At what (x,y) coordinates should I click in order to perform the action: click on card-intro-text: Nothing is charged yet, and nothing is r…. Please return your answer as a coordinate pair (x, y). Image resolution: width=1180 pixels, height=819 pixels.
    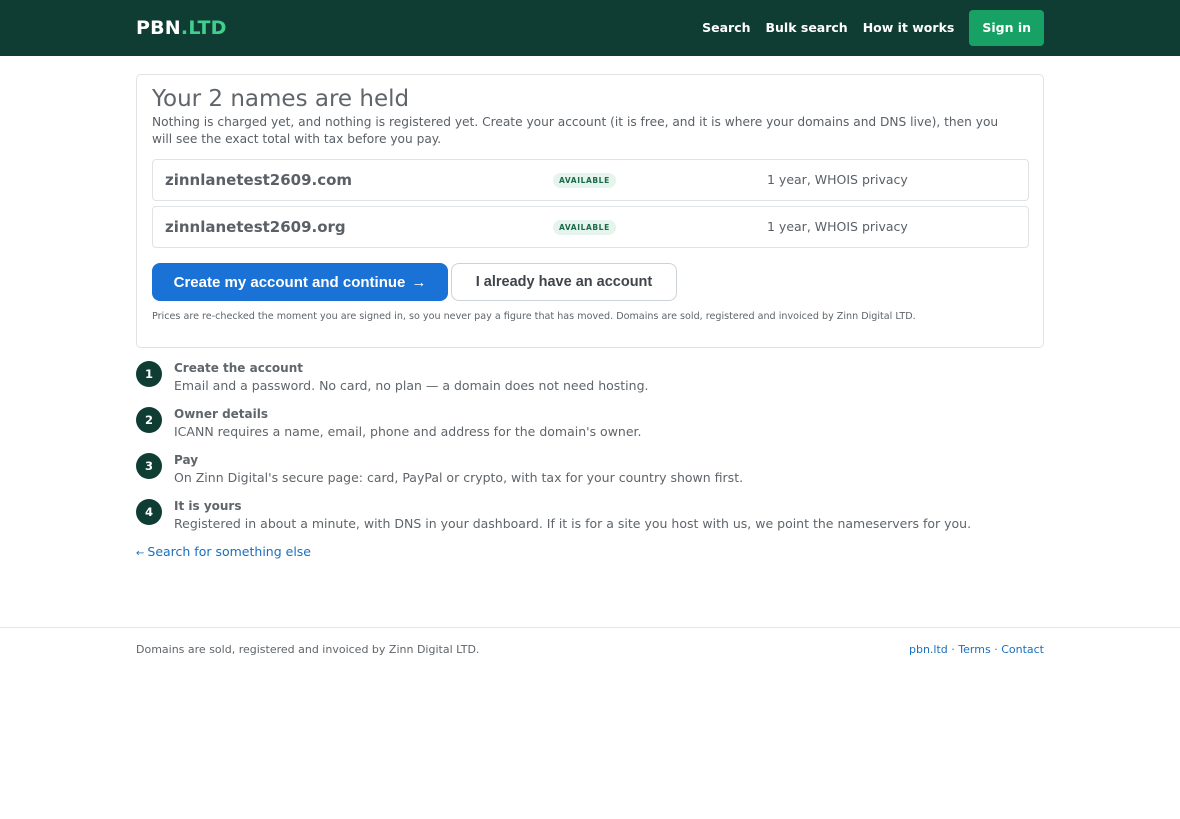
    Looking at the image, I should click on (575, 130).